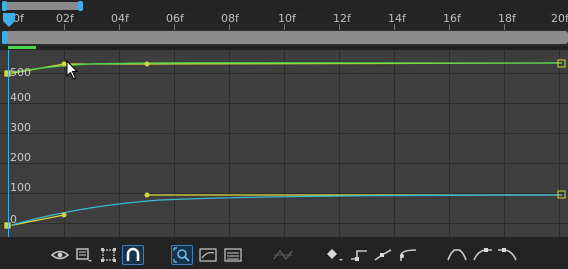 The height and width of the screenshot is (269, 568). I want to click on value-label-0: 0, so click(13, 219).